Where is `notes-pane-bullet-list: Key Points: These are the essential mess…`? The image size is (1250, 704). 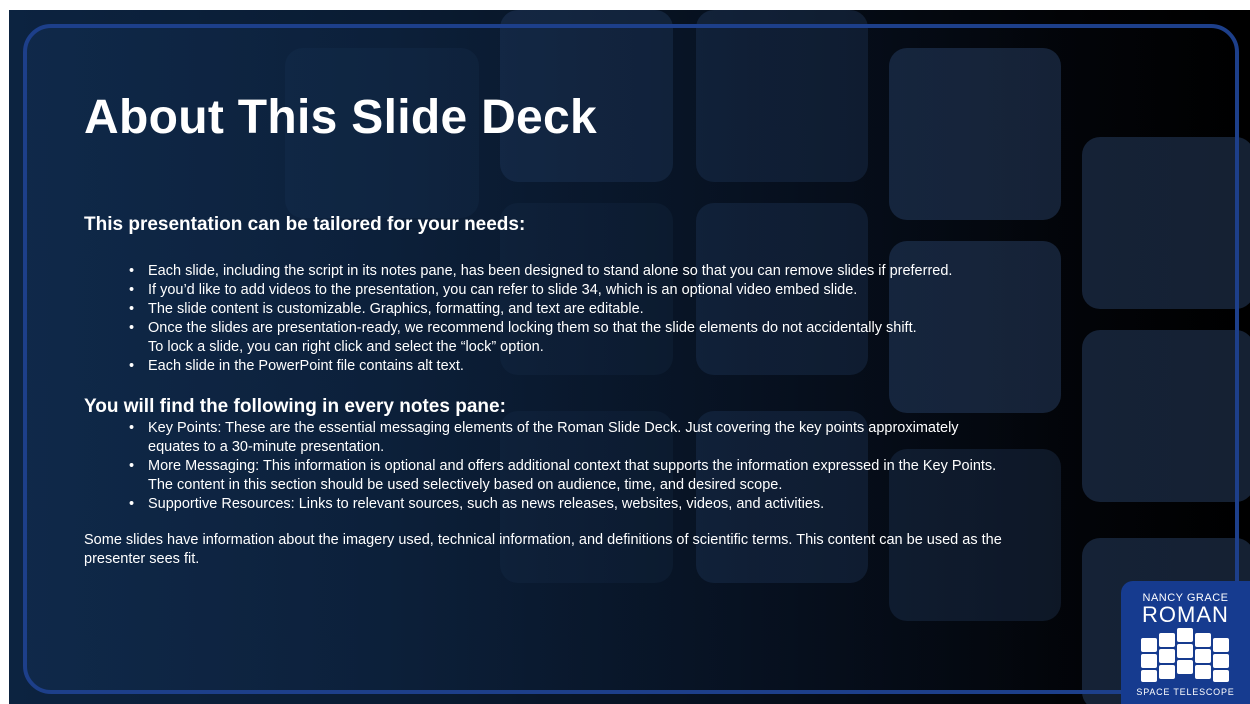 notes-pane-bullet-list: Key Points: These are the essential mess… is located at coordinates (562, 466).